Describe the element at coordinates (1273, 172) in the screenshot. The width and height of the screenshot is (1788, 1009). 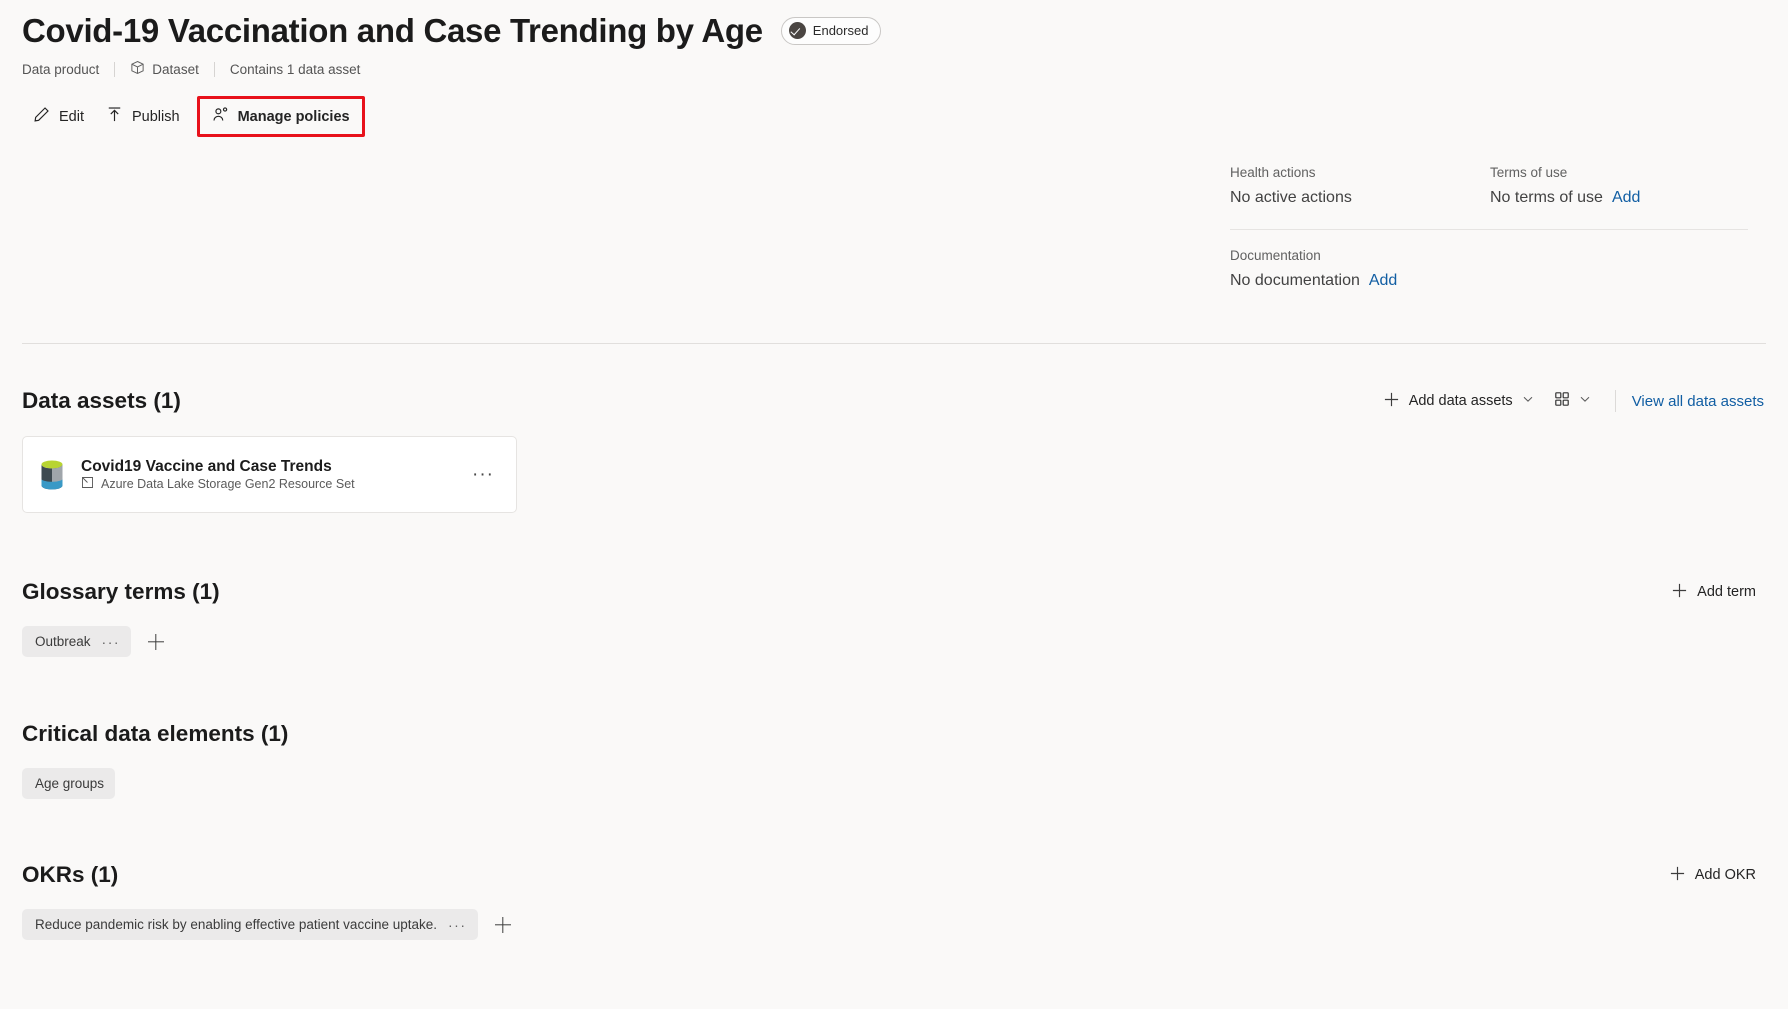
I see `health-actions-label: Health actions` at that location.